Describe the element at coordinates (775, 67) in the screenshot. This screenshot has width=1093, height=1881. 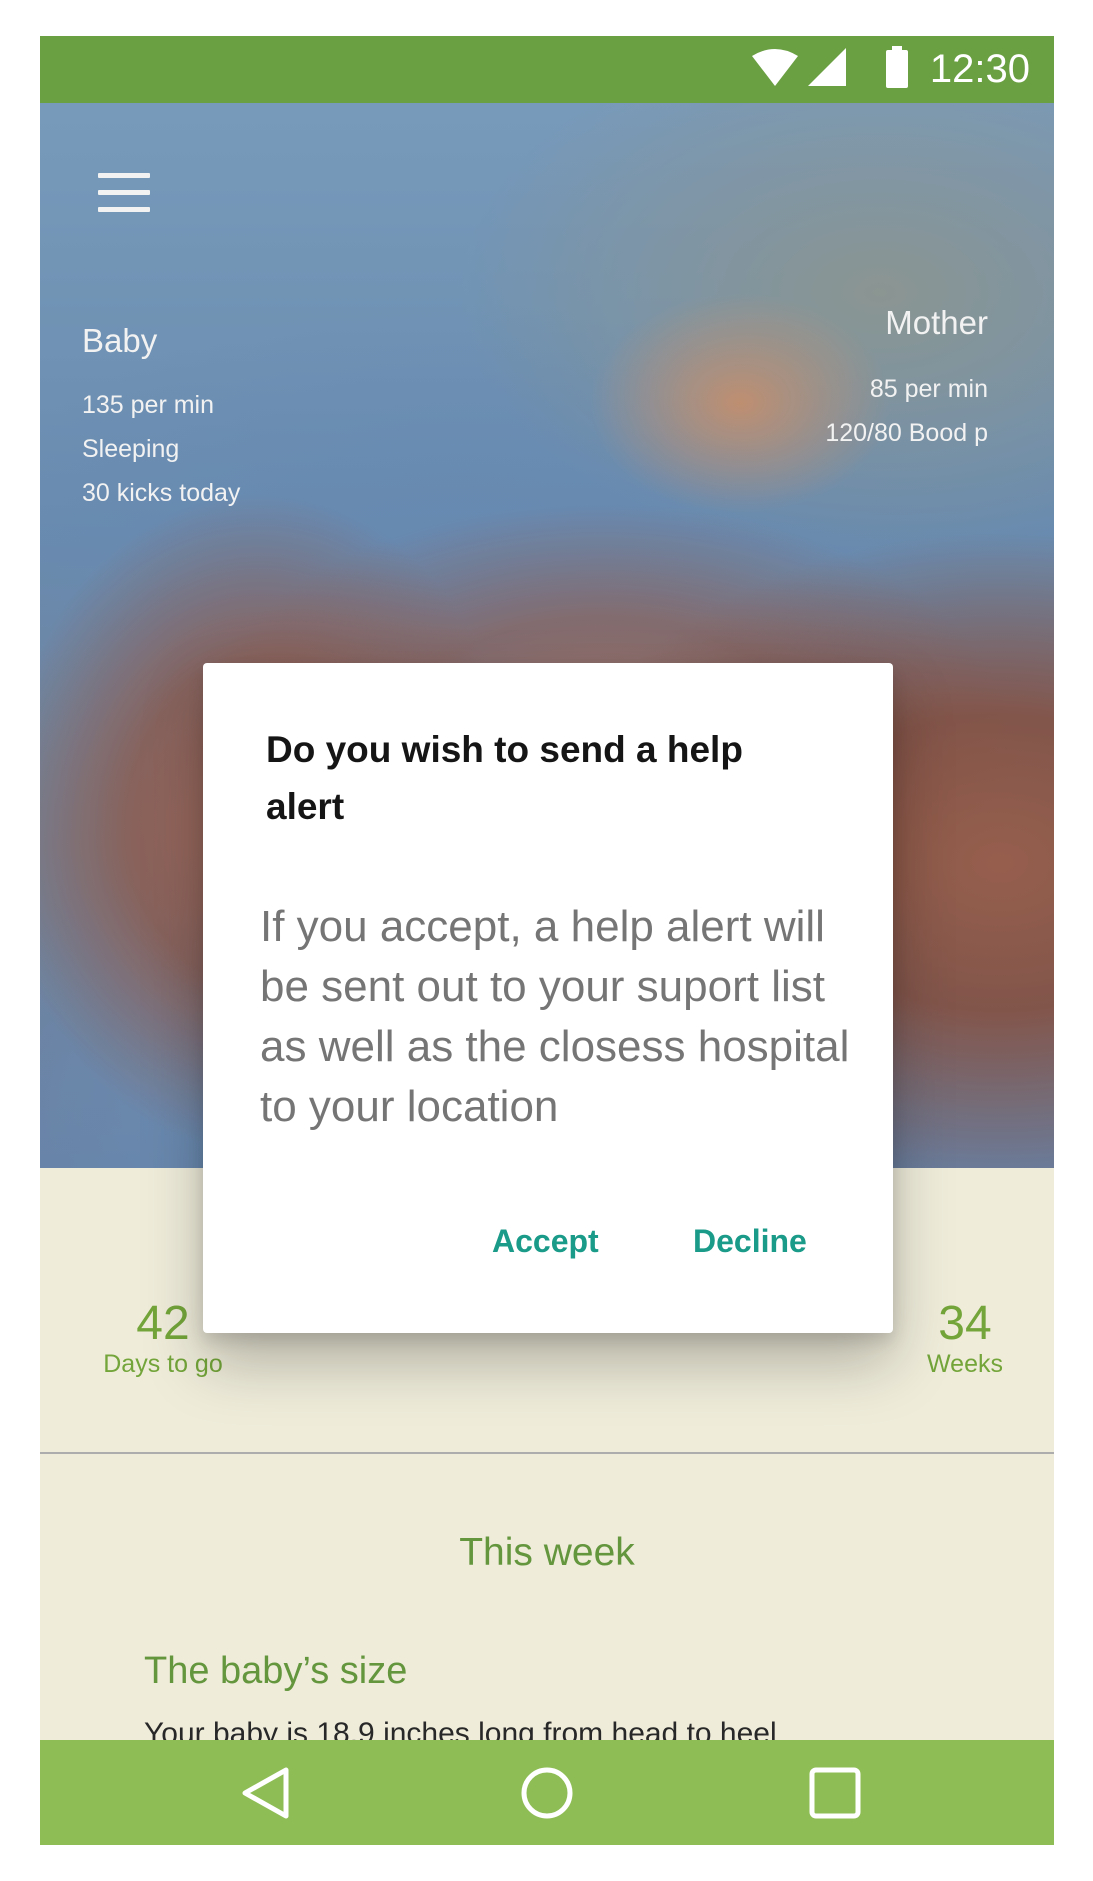
I see `wifi-icon` at that location.